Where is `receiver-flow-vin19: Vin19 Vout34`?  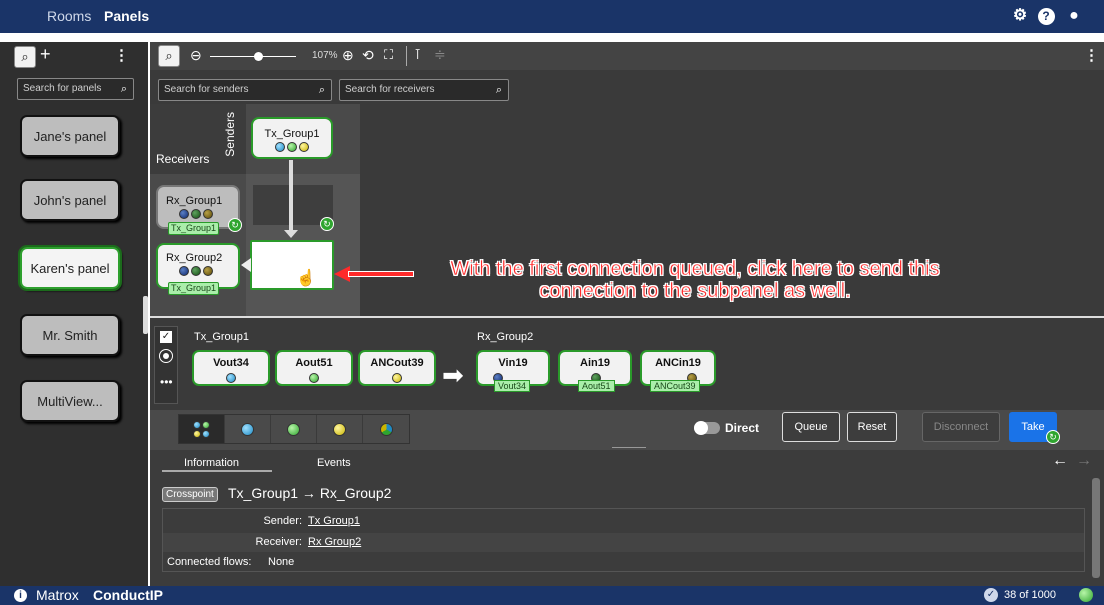
receiver-flow-vin19: Vin19 Vout34 is located at coordinates (513, 371).